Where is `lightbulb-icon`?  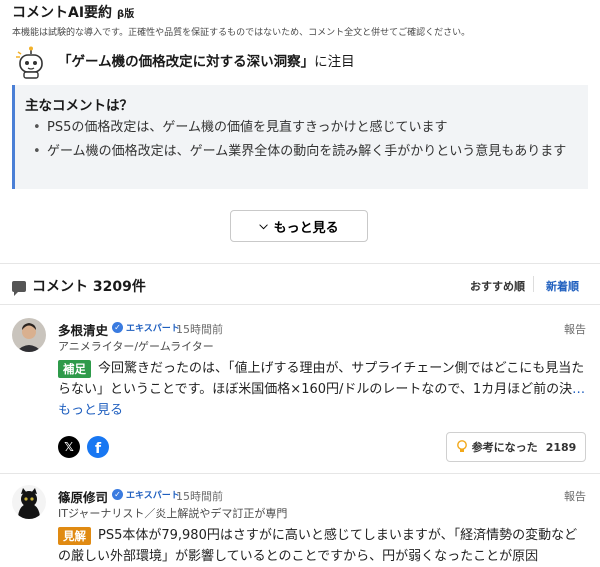
lightbulb-icon is located at coordinates (461, 446).